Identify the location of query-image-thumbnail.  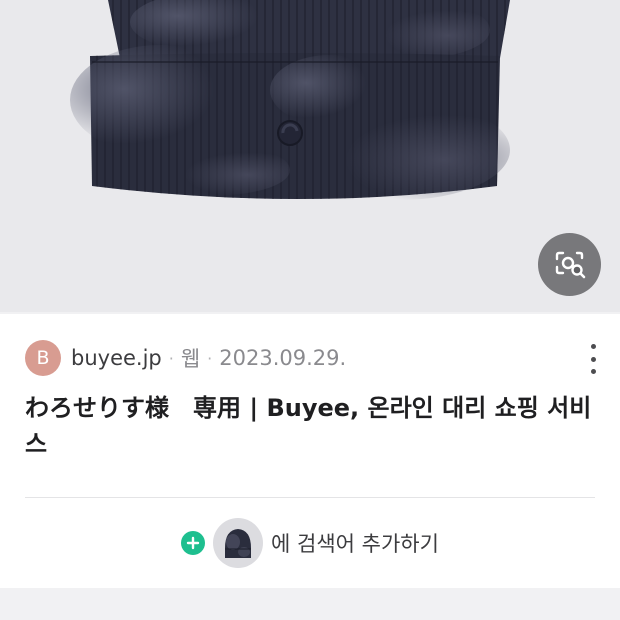
(238, 543).